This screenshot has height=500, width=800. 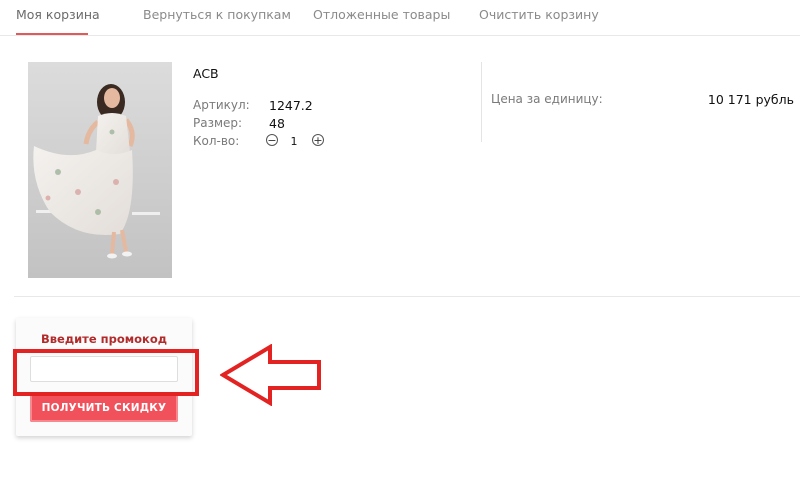 What do you see at coordinates (106, 372) in the screenshot?
I see `highlight-frame` at bounding box center [106, 372].